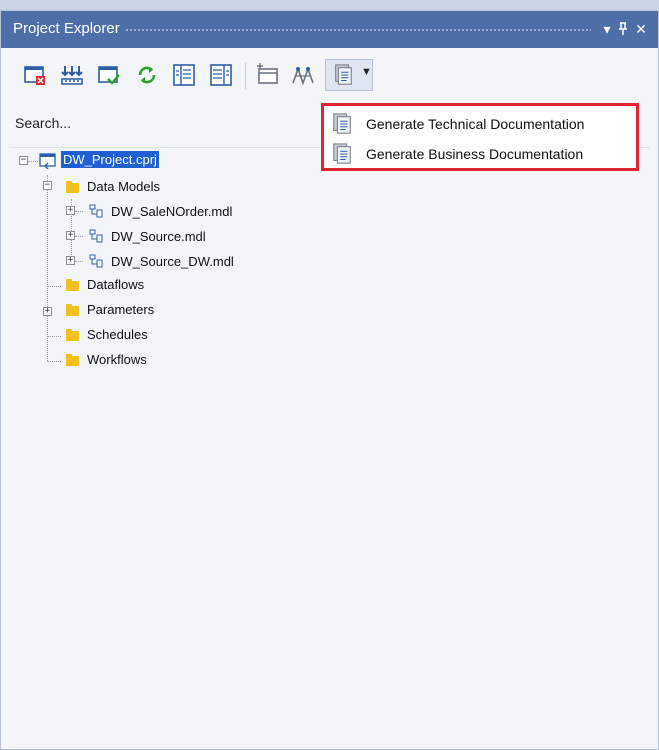  I want to click on tree-item-project: DW_Project.cprj, so click(110, 159).